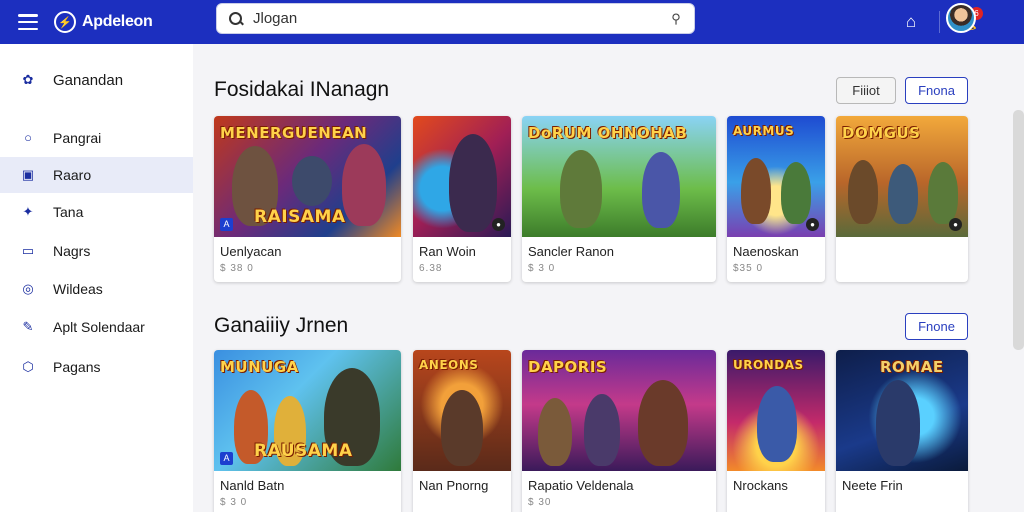 The image size is (1024, 512). What do you see at coordinates (912, 367) in the screenshot?
I see `game-title-art: ROMAE` at bounding box center [912, 367].